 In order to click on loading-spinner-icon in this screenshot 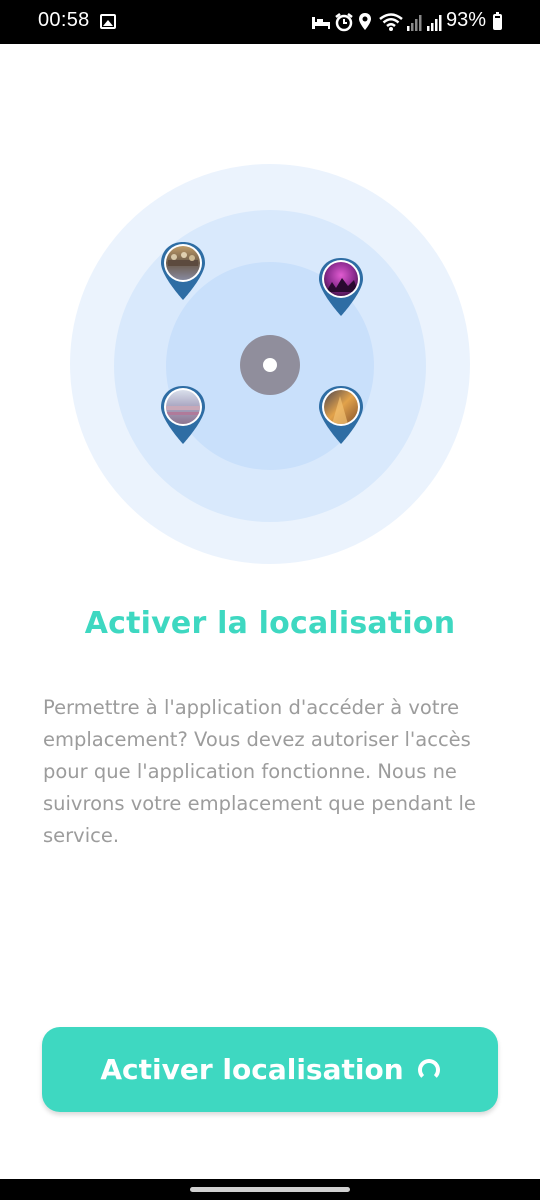, I will do `click(428, 1069)`.